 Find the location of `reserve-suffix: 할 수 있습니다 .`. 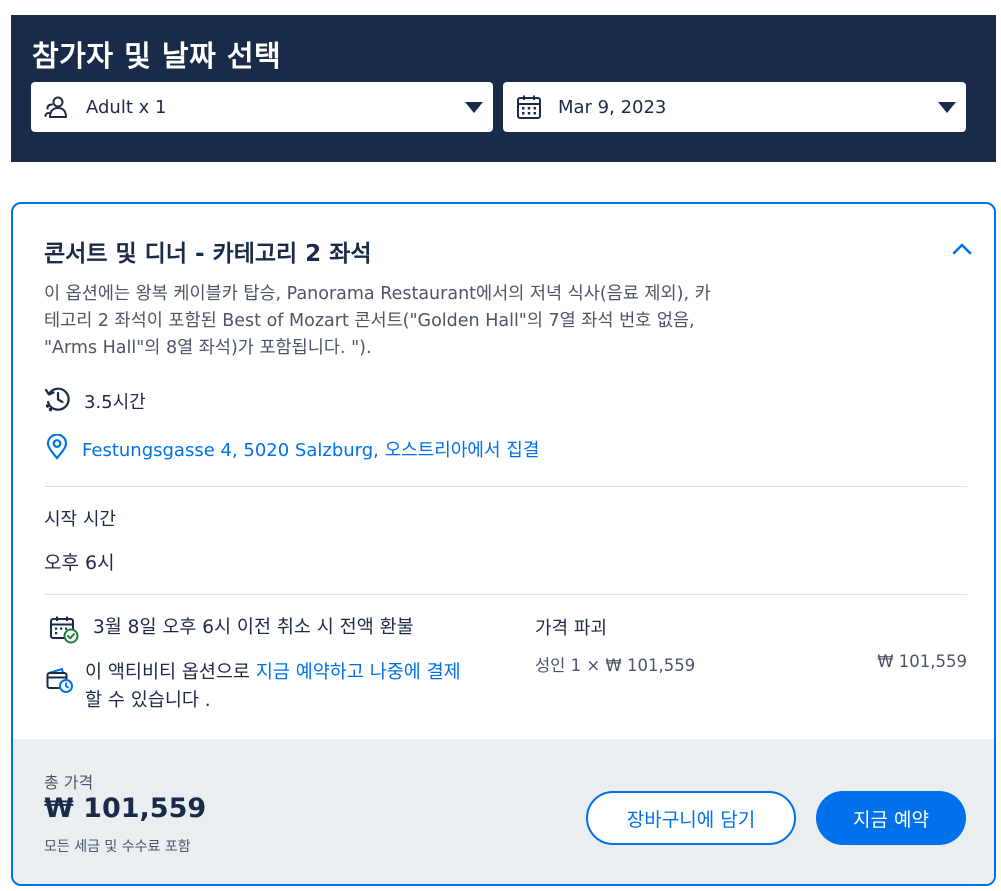

reserve-suffix: 할 수 있습니다 . is located at coordinates (148, 700).